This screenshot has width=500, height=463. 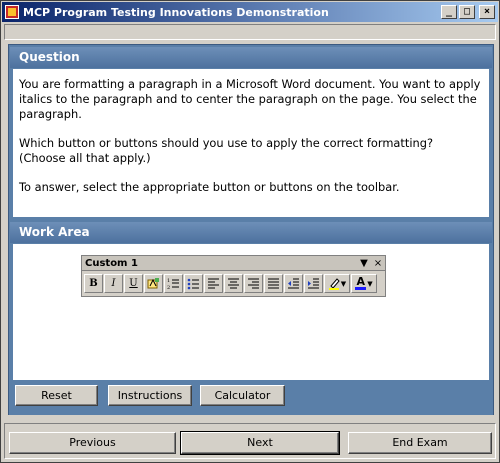 I want to click on previous-button: Previous, so click(x=92, y=443).